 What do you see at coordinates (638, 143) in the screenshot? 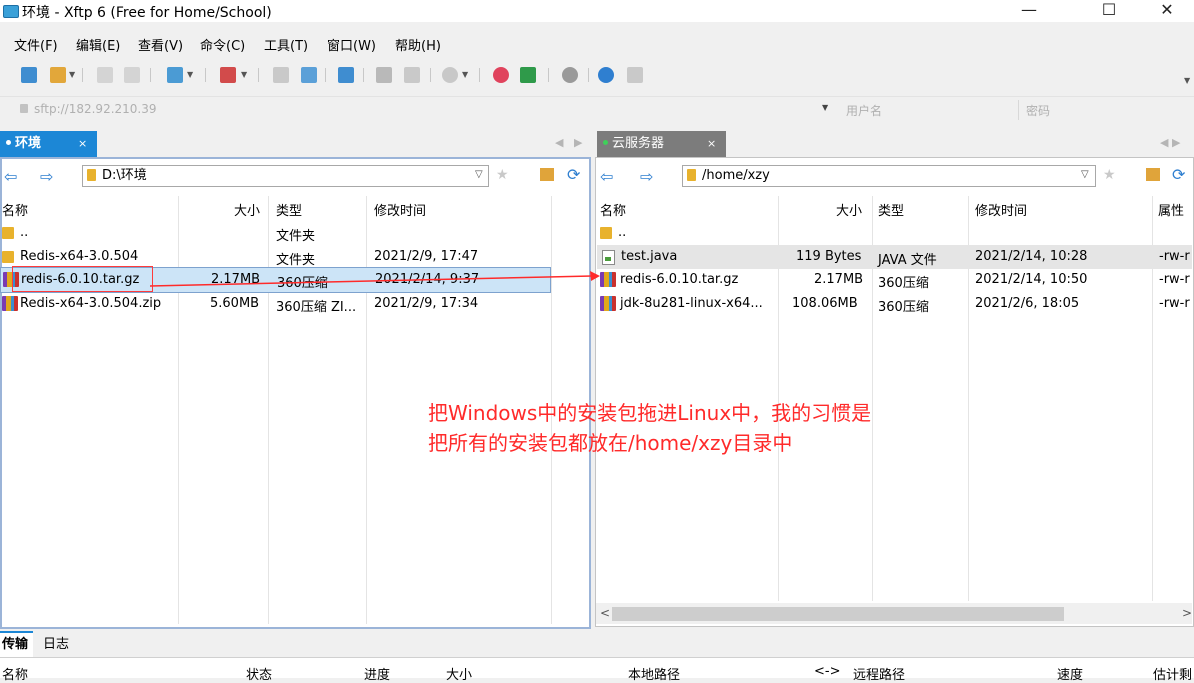
I see `tab-label: 云服务器` at bounding box center [638, 143].